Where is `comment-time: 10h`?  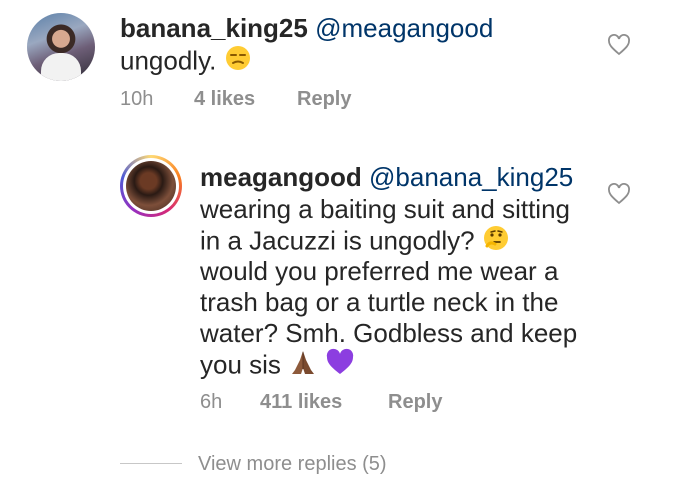 comment-time: 10h is located at coordinates (137, 99).